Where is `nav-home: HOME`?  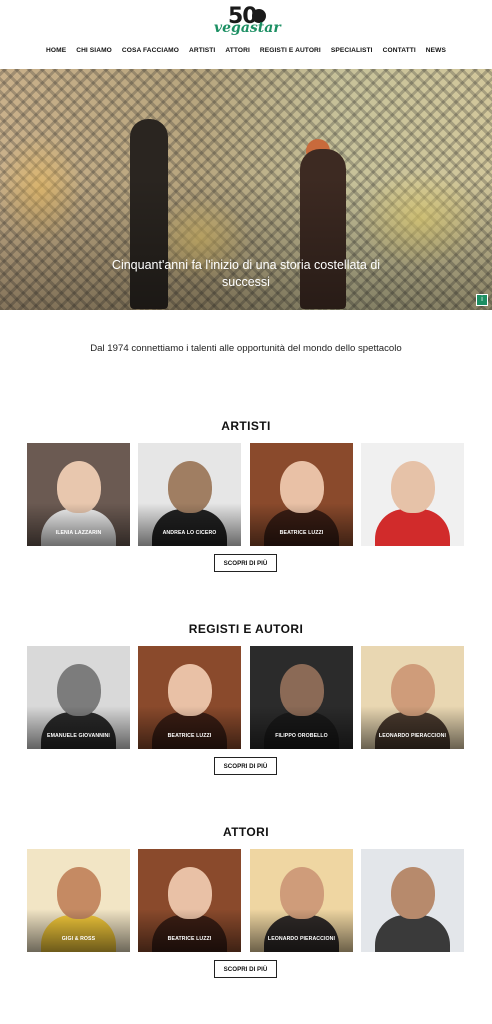 nav-home: HOME is located at coordinates (56, 50).